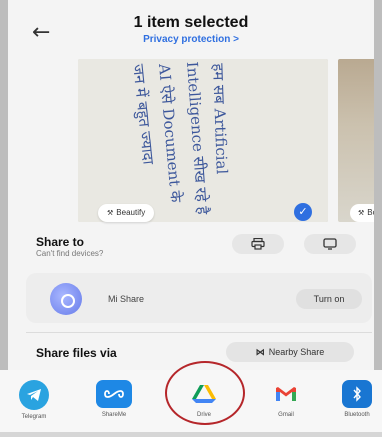 Image resolution: width=382 pixels, height=437 pixels. I want to click on next-photo-beautify-button: ⚒Bo, so click(362, 213).